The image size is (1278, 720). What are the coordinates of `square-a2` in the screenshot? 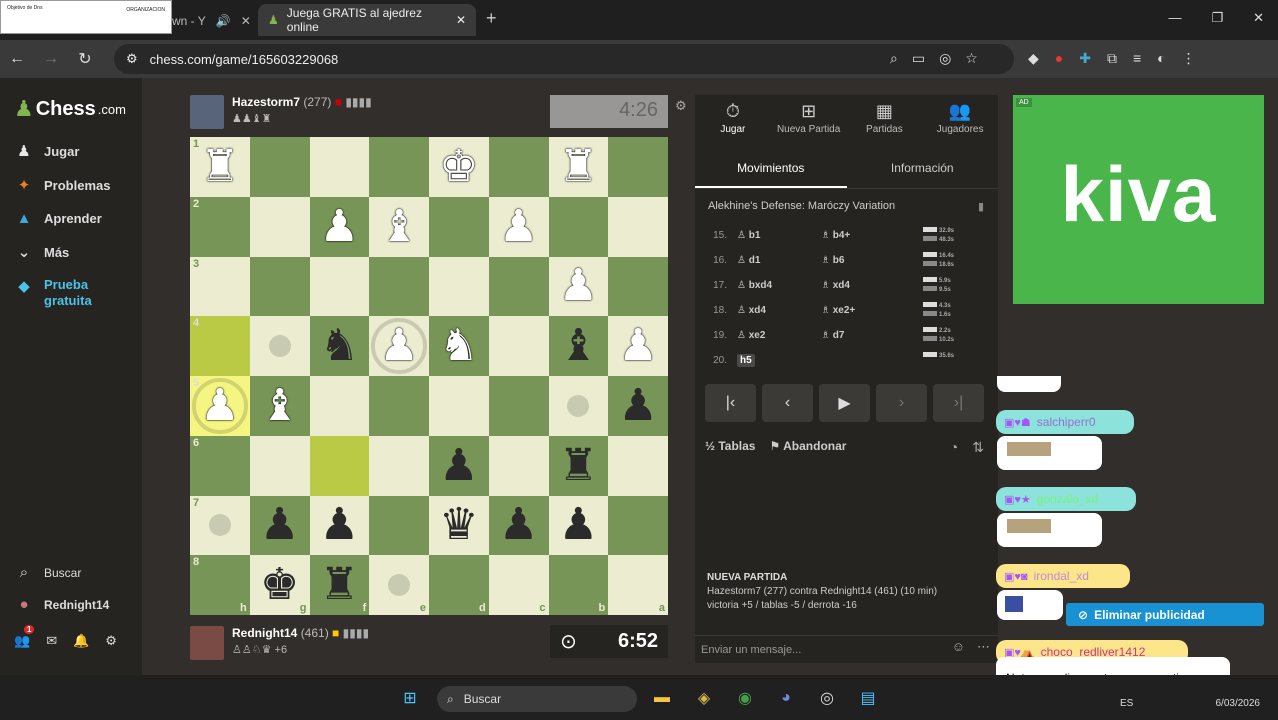 It's located at (638, 226).